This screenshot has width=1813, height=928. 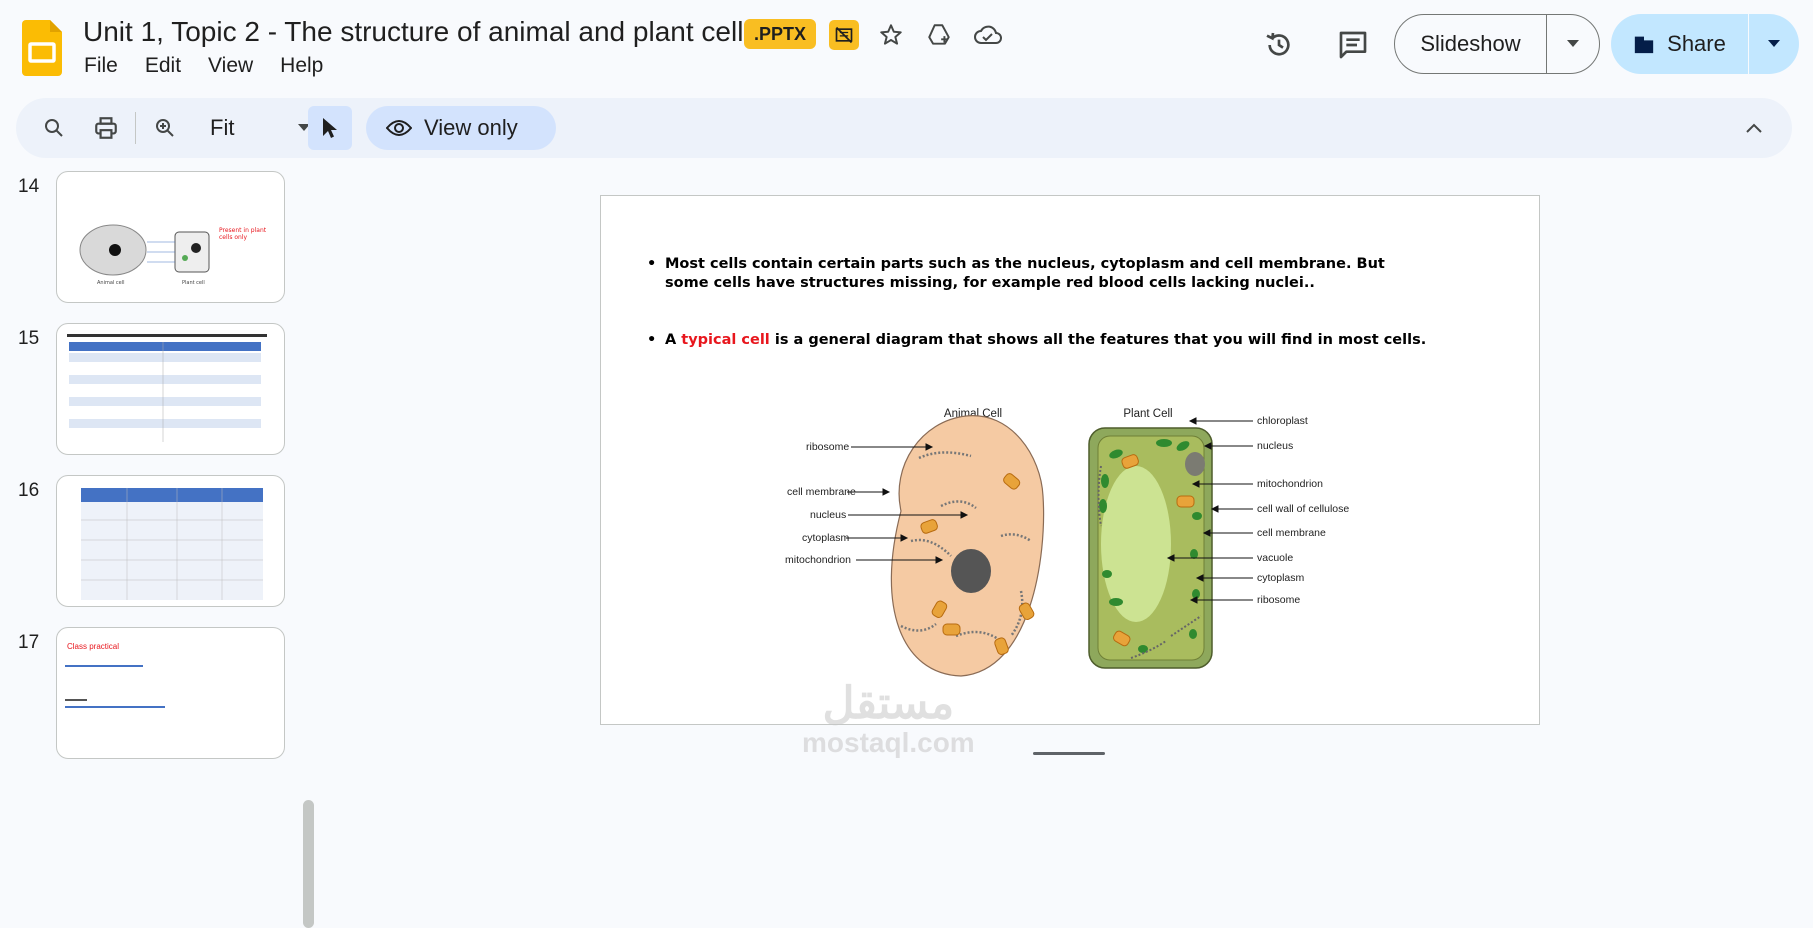 What do you see at coordinates (29, 490) in the screenshot?
I see `slide-number: 16` at bounding box center [29, 490].